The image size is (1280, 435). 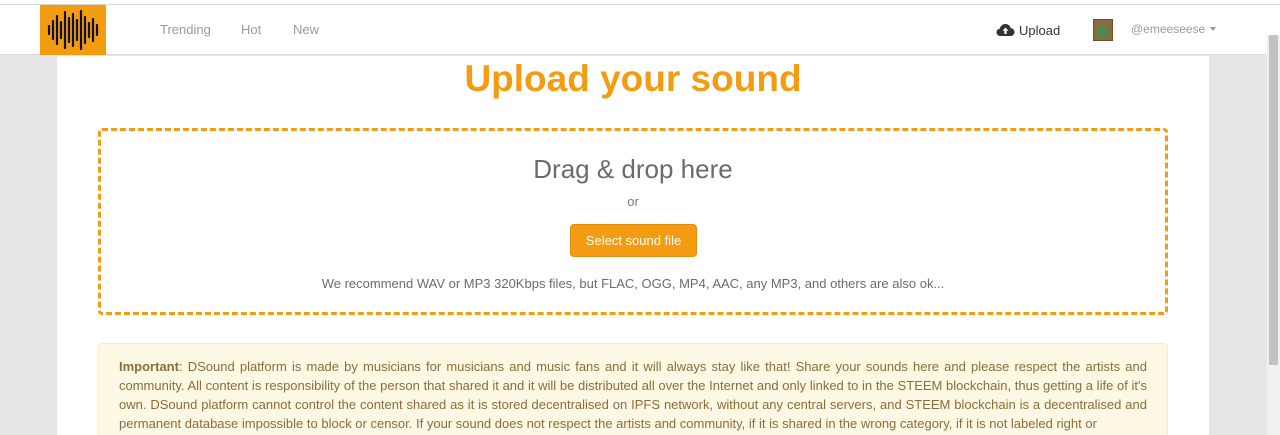 What do you see at coordinates (1103, 30) in the screenshot?
I see `avatar` at bounding box center [1103, 30].